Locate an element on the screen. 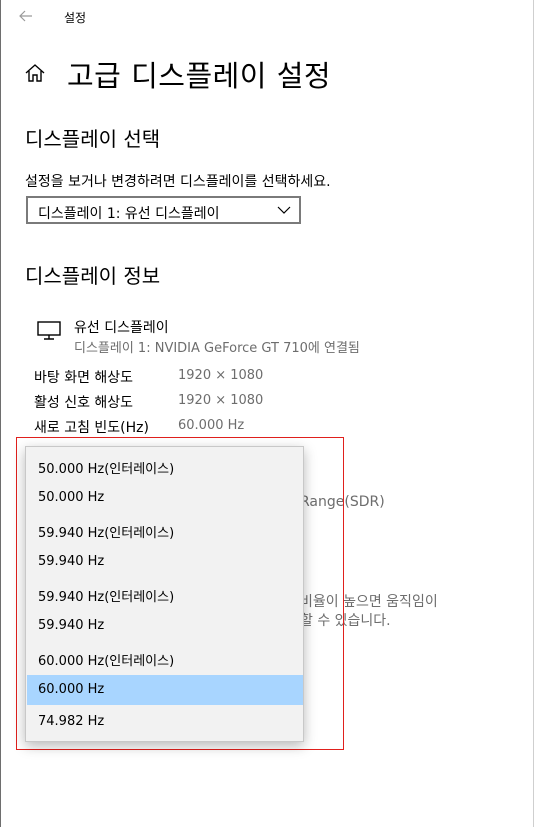  refresh-rate-option-selected: 60.000 Hz is located at coordinates (165, 690).